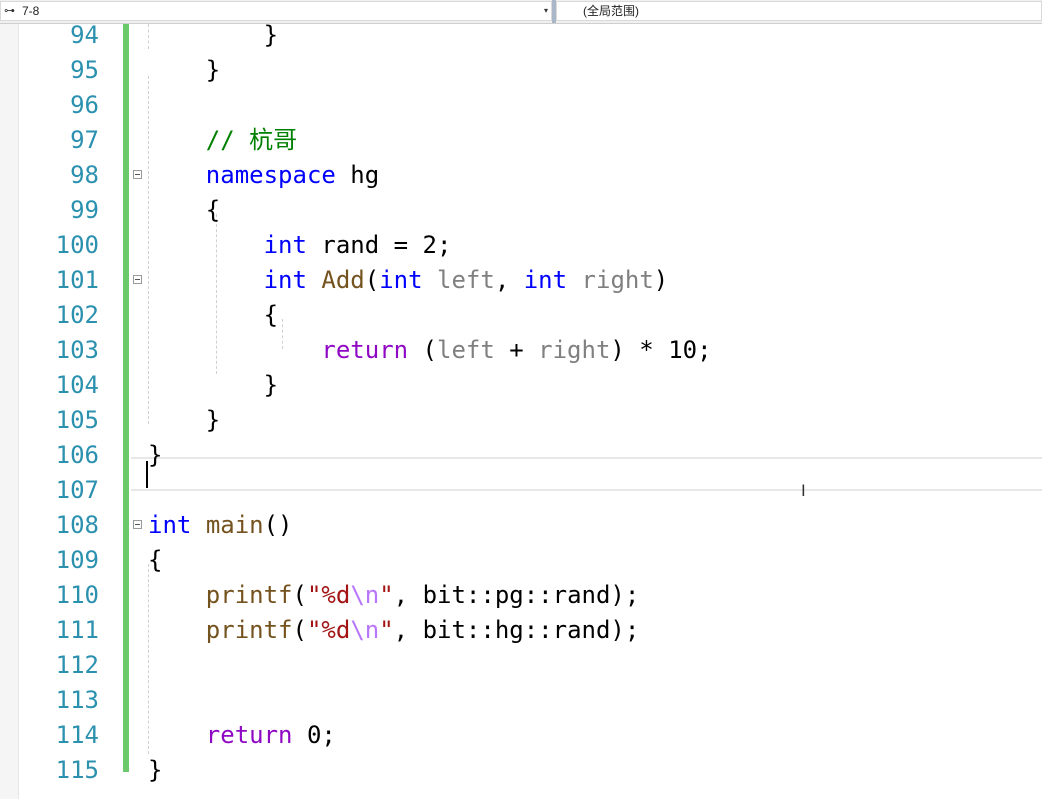  Describe the element at coordinates (521, 175) in the screenshot. I see `code-line: 98 namespace hg` at that location.